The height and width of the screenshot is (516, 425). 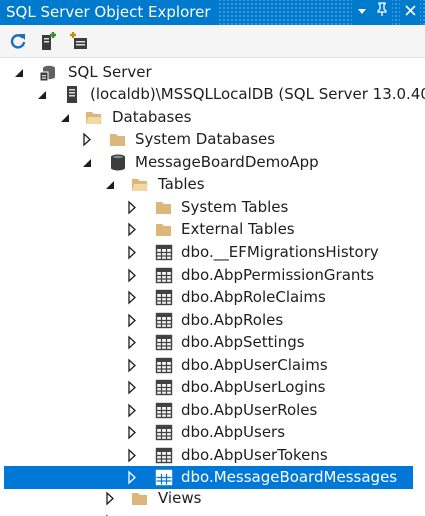 I want to click on server-instance-icon, so click(x=73, y=94).